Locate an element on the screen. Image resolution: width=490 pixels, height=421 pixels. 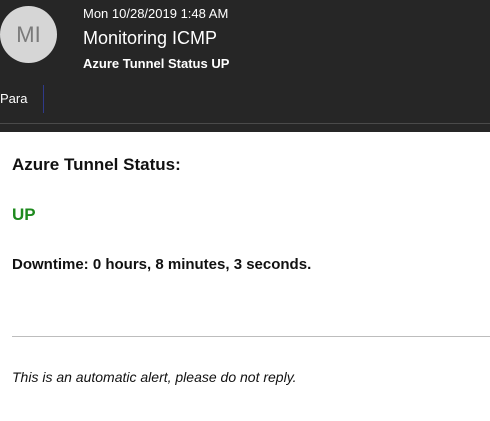
attachment-item: Para is located at coordinates (13, 98).